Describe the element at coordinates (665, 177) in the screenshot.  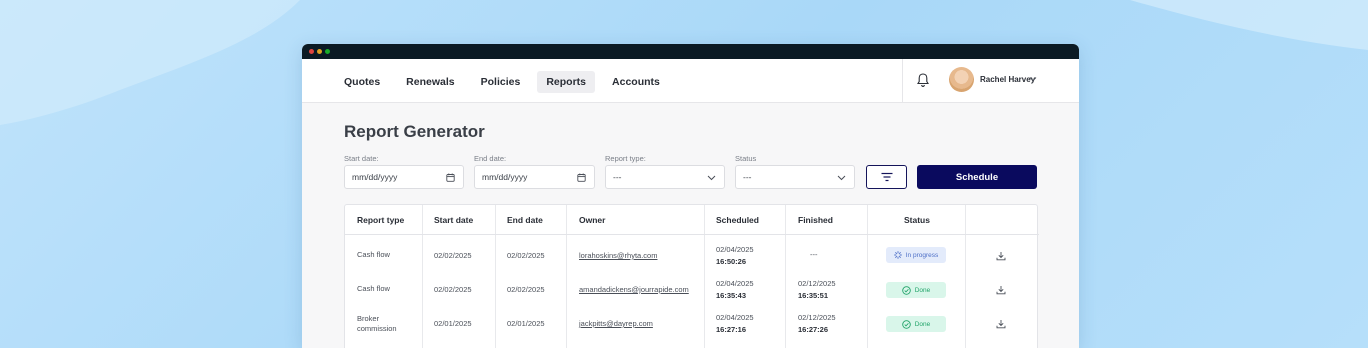
I see `report-type-select: ---` at that location.